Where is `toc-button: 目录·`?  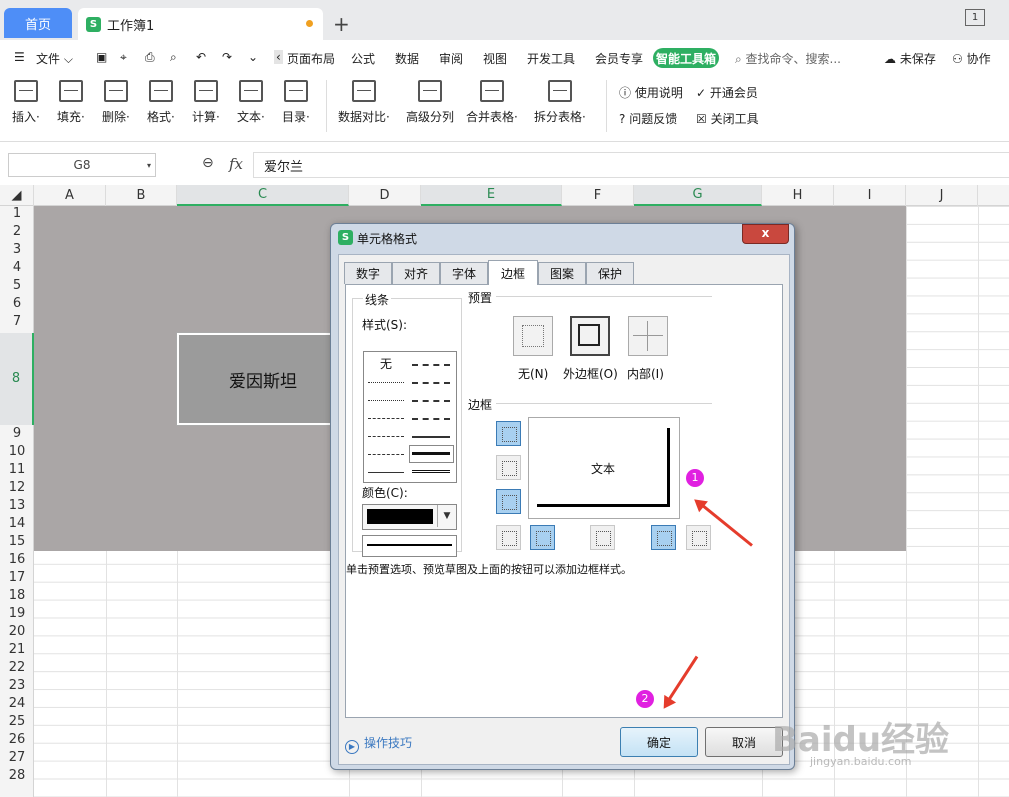
toc-button: 目录· is located at coordinates (296, 102).